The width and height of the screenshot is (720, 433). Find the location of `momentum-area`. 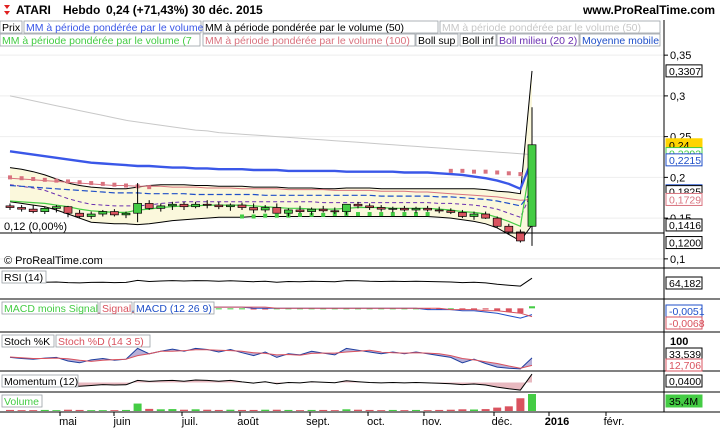

momentum-area is located at coordinates (271, 382).